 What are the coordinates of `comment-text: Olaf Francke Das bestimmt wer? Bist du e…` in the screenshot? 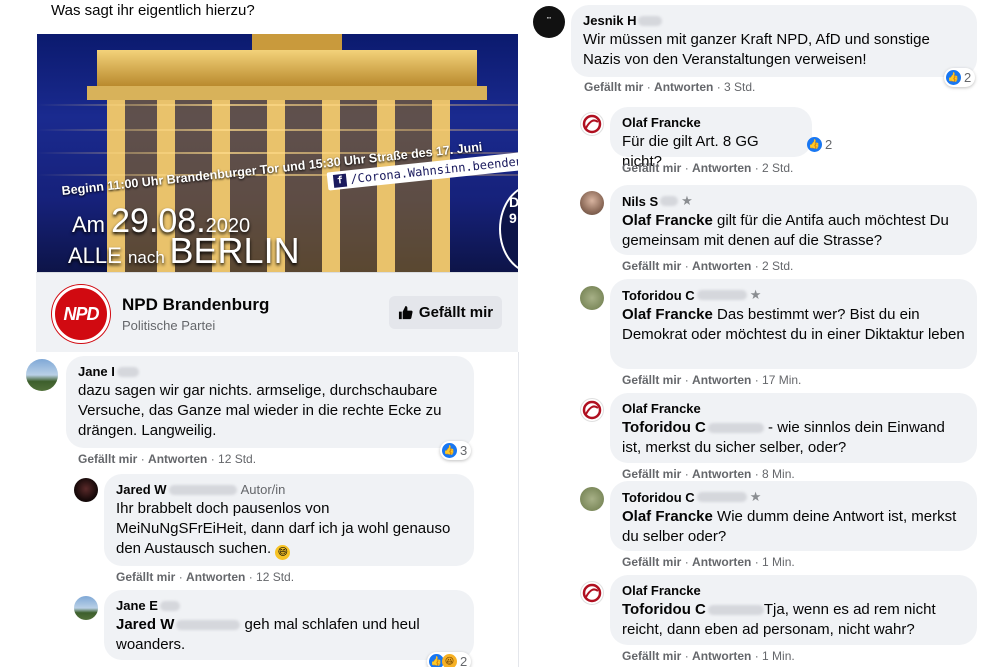 It's located at (793, 324).